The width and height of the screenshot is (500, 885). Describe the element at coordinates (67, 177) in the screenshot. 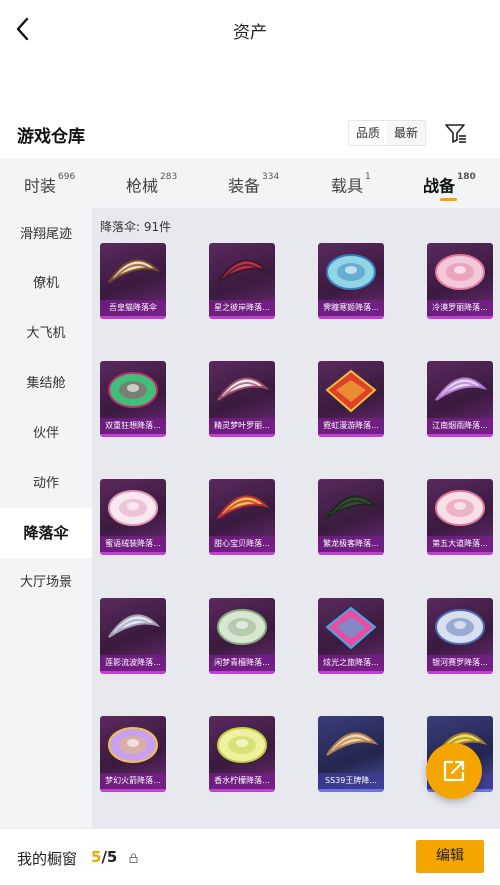

I see `tab-count: 696` at that location.